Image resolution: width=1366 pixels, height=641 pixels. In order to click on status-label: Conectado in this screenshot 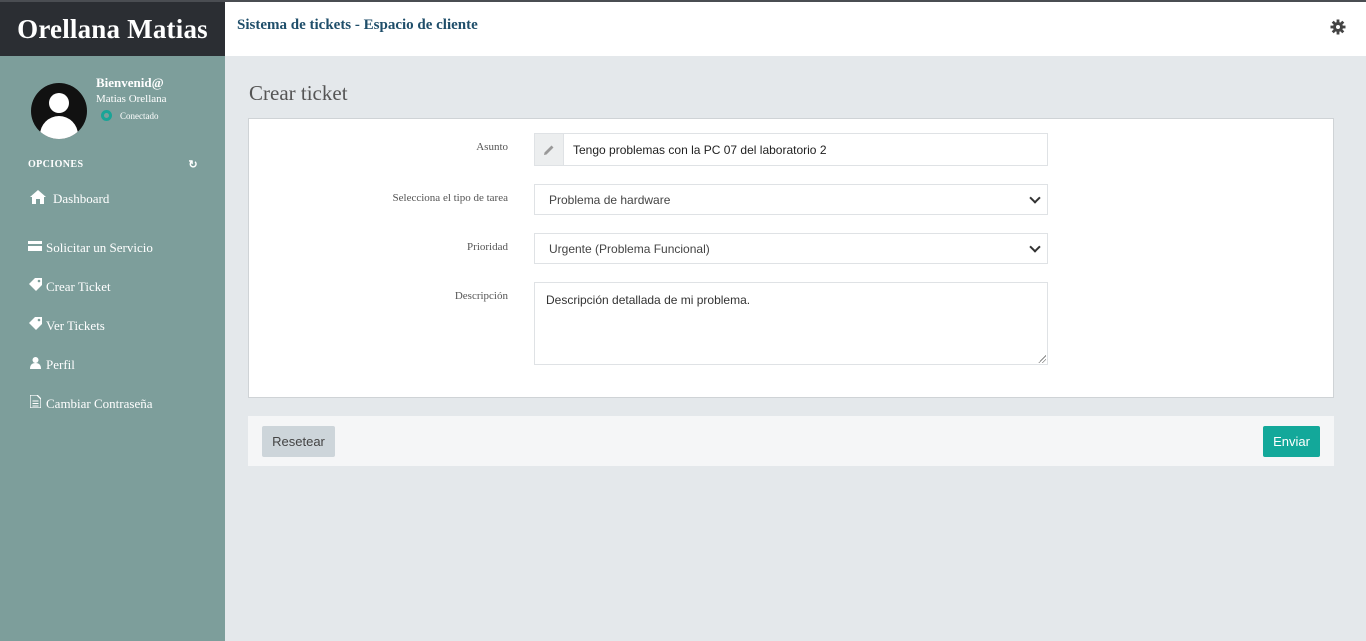, I will do `click(139, 115)`.